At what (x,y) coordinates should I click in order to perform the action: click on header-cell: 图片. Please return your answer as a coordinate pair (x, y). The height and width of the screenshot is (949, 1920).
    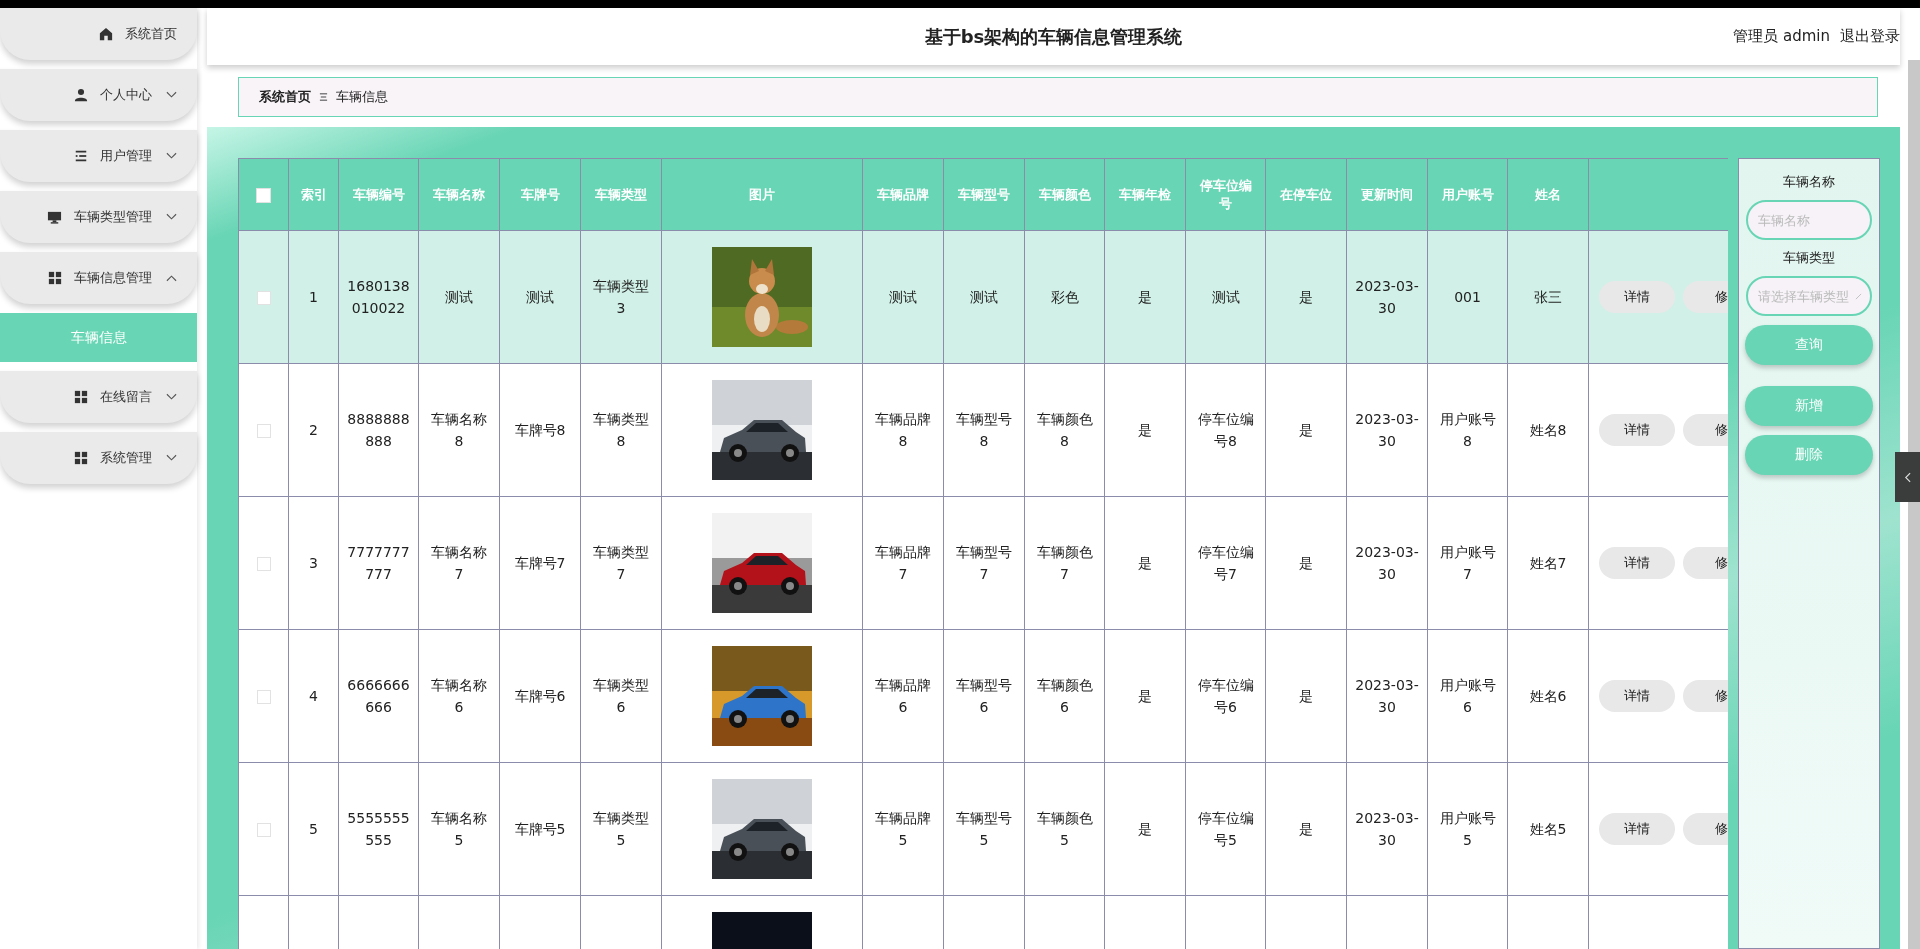
    Looking at the image, I should click on (762, 194).